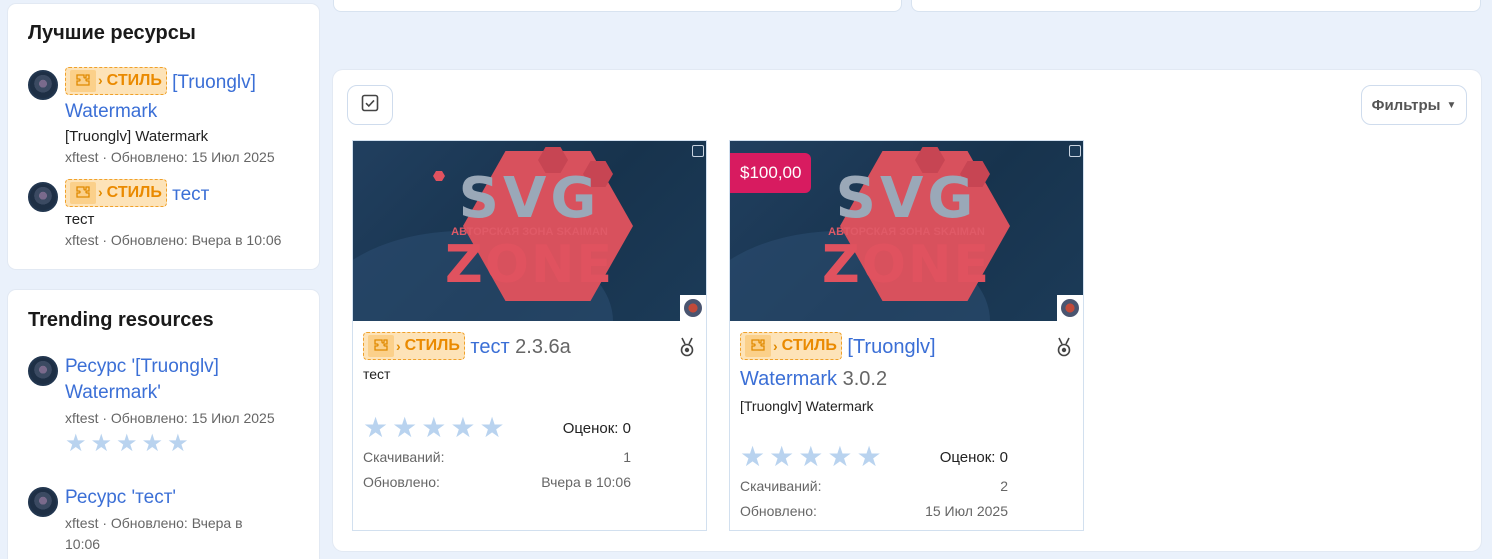 This screenshot has height=559, width=1492. What do you see at coordinates (529, 198) in the screenshot?
I see `logo-text: SVG` at bounding box center [529, 198].